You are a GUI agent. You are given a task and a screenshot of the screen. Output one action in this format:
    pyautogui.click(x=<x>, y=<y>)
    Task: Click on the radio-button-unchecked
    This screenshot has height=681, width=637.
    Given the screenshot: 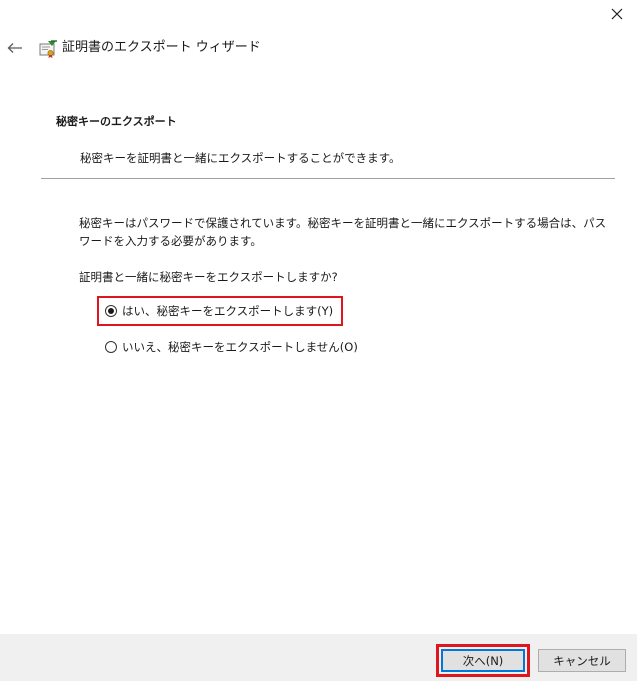 What is the action you would take?
    pyautogui.click(x=111, y=347)
    